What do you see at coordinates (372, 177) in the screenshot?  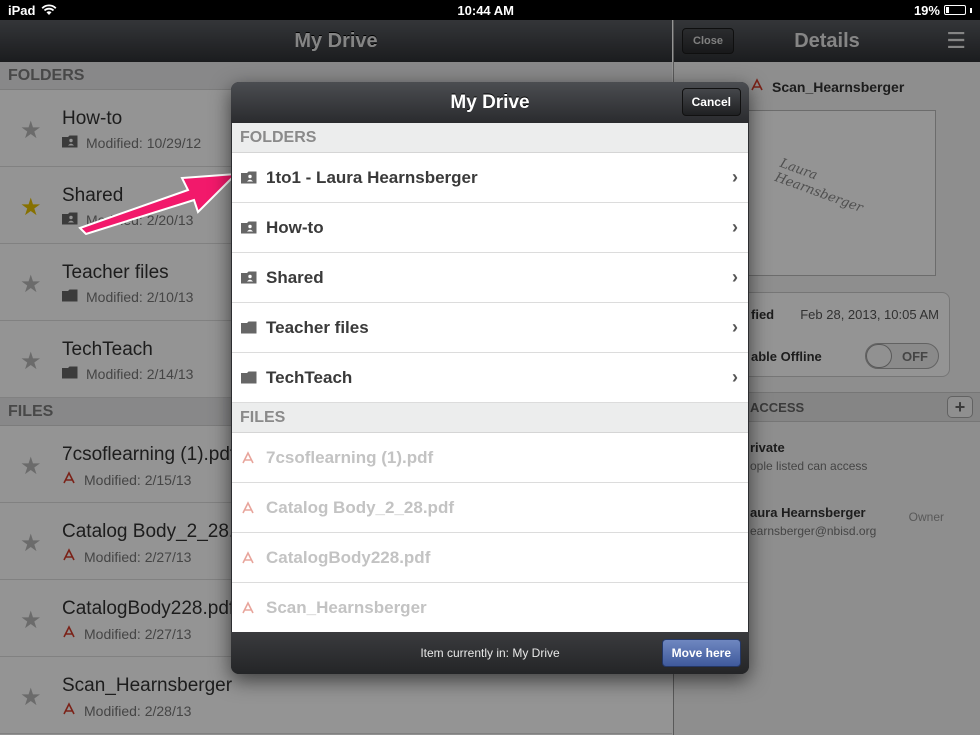 I see `modal-folder-name: 1to1 - Laura Hearnsberger` at bounding box center [372, 177].